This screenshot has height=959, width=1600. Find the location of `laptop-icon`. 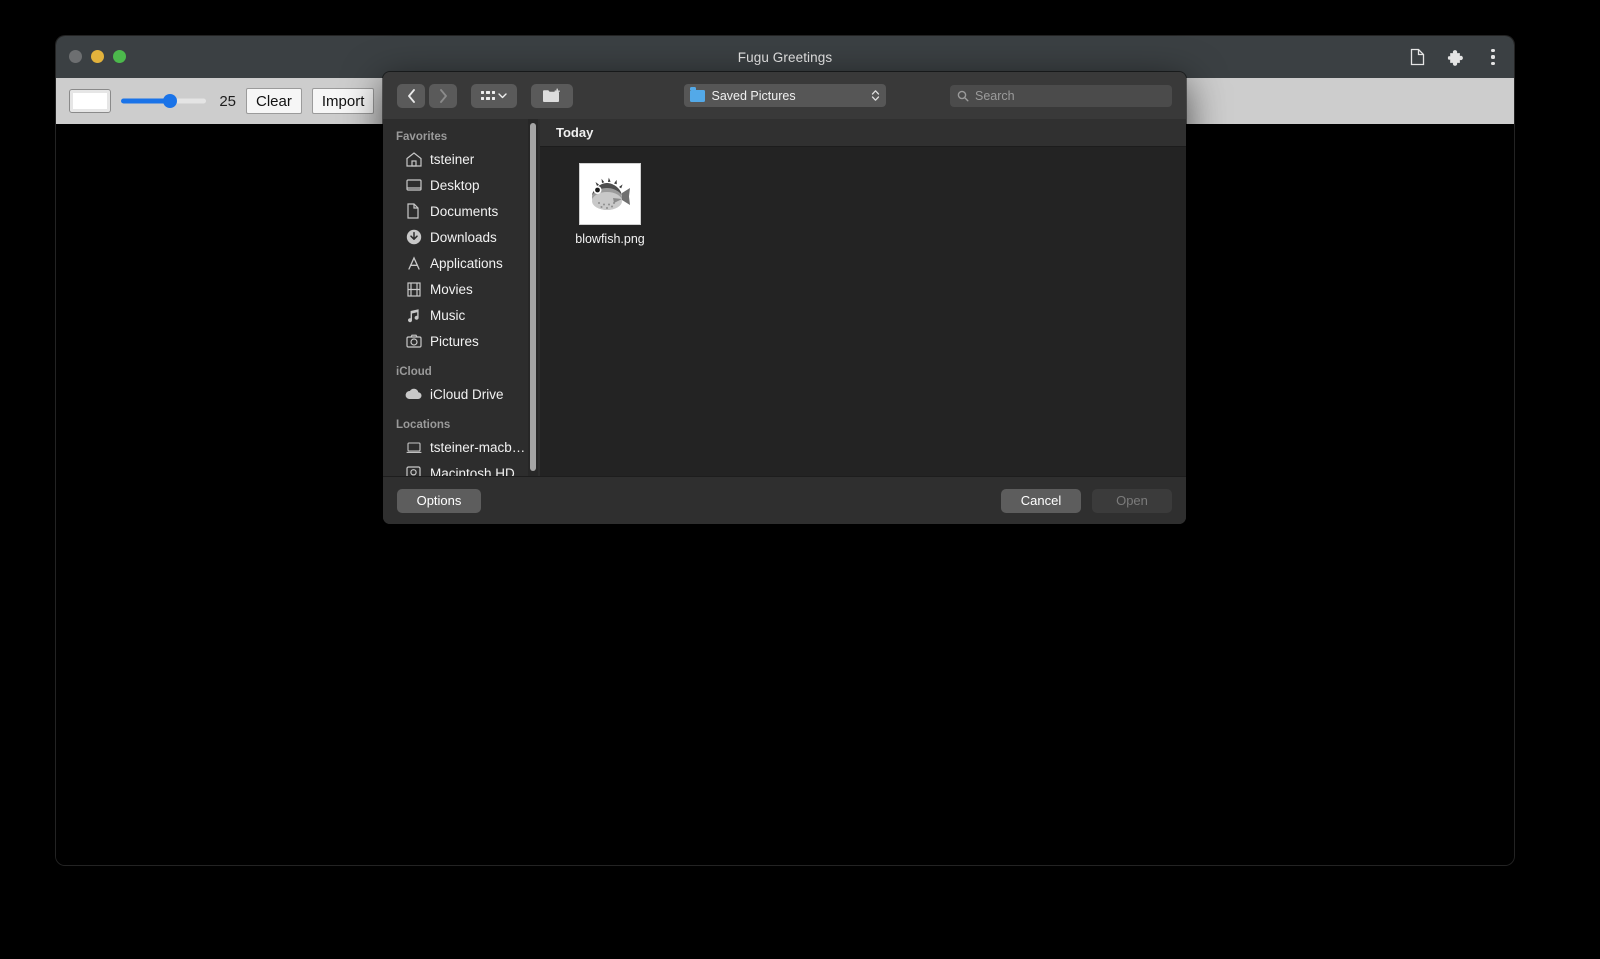

laptop-icon is located at coordinates (413, 447).